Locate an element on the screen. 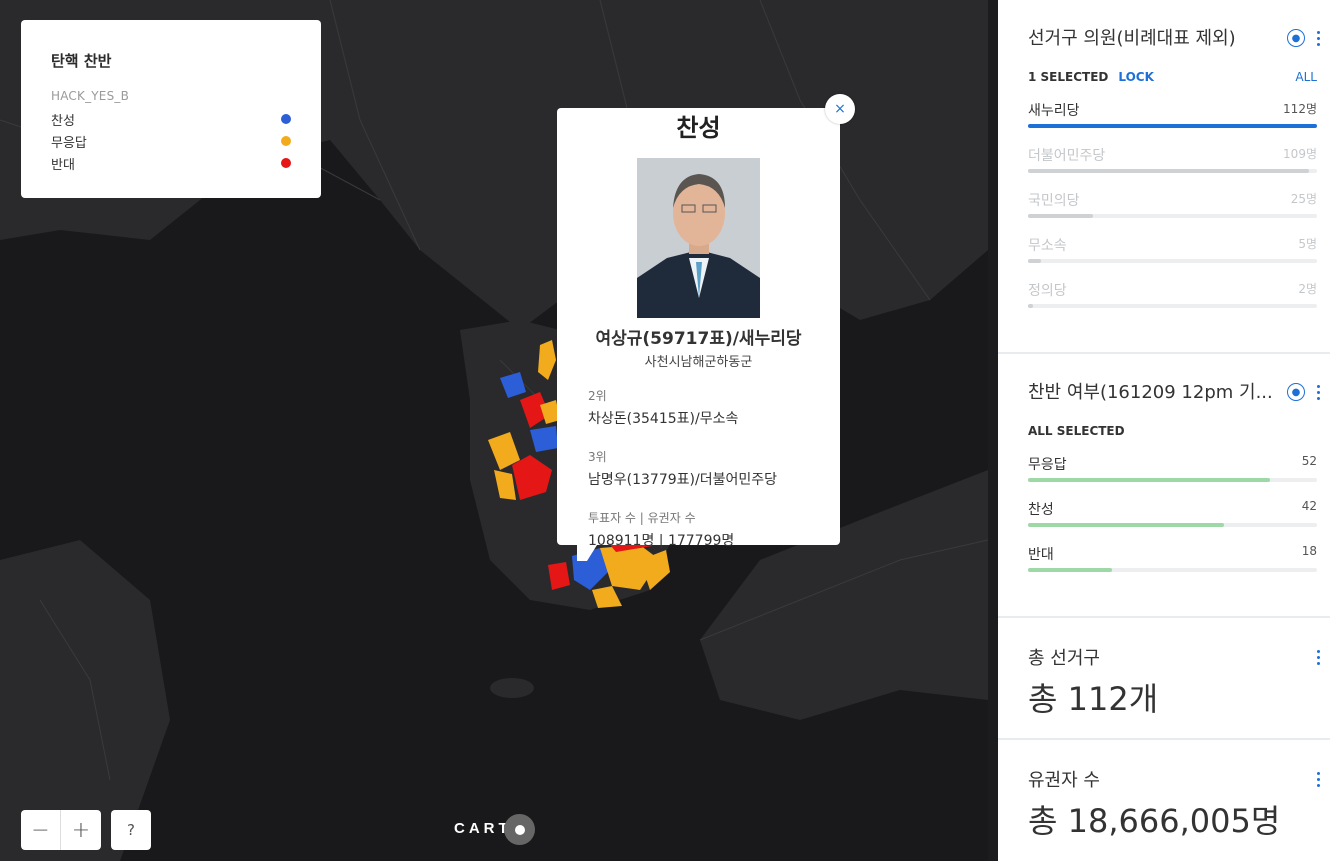 This screenshot has height=861, width=1330. category-name: 정의당 is located at coordinates (1047, 291).